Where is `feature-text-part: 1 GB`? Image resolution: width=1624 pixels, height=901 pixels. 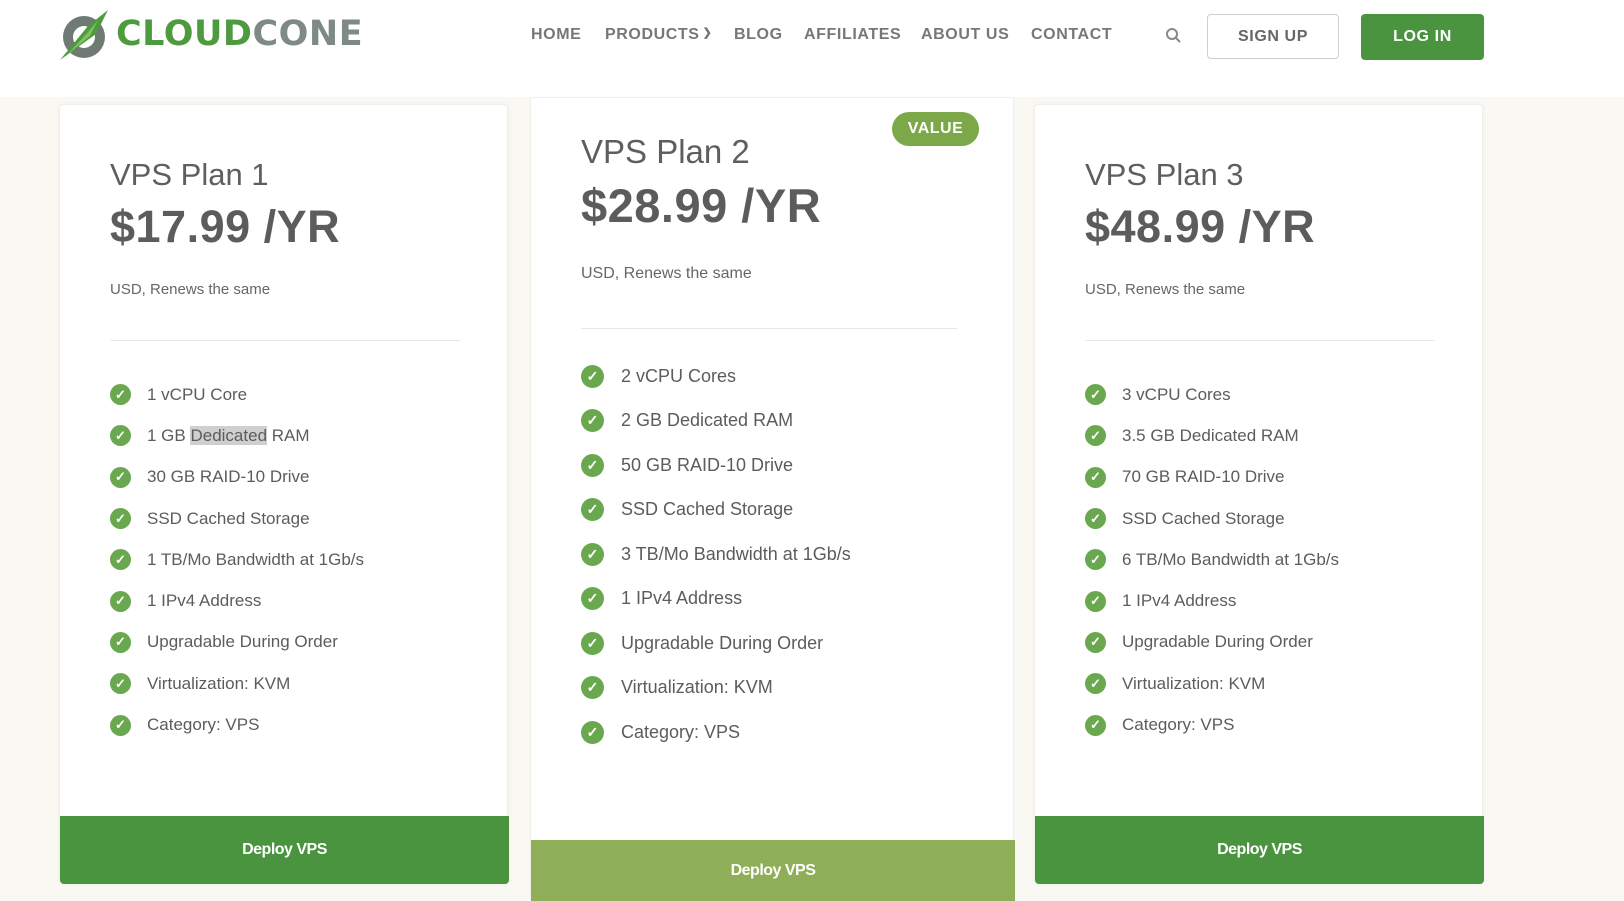
feature-text-part: 1 GB is located at coordinates (169, 435).